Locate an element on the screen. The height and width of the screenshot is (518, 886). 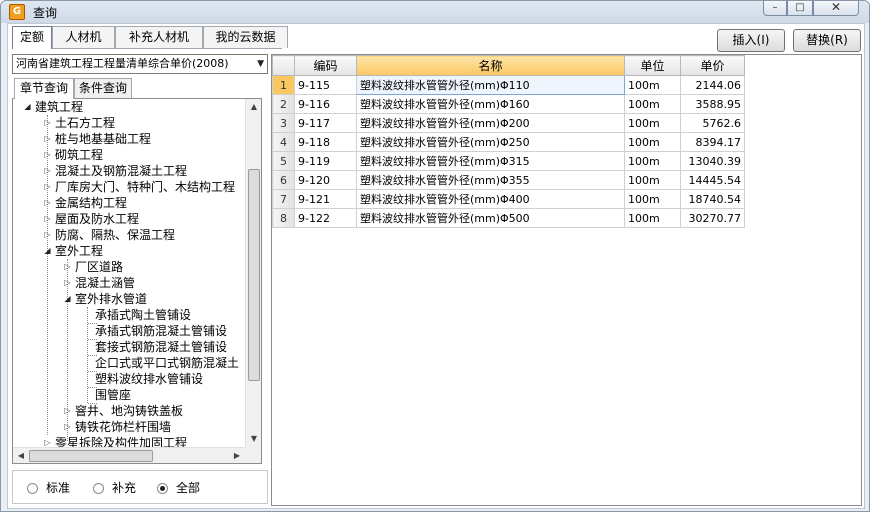
tree-node: 套接式钢筋混凝土管铺设 is located at coordinates (161, 347).